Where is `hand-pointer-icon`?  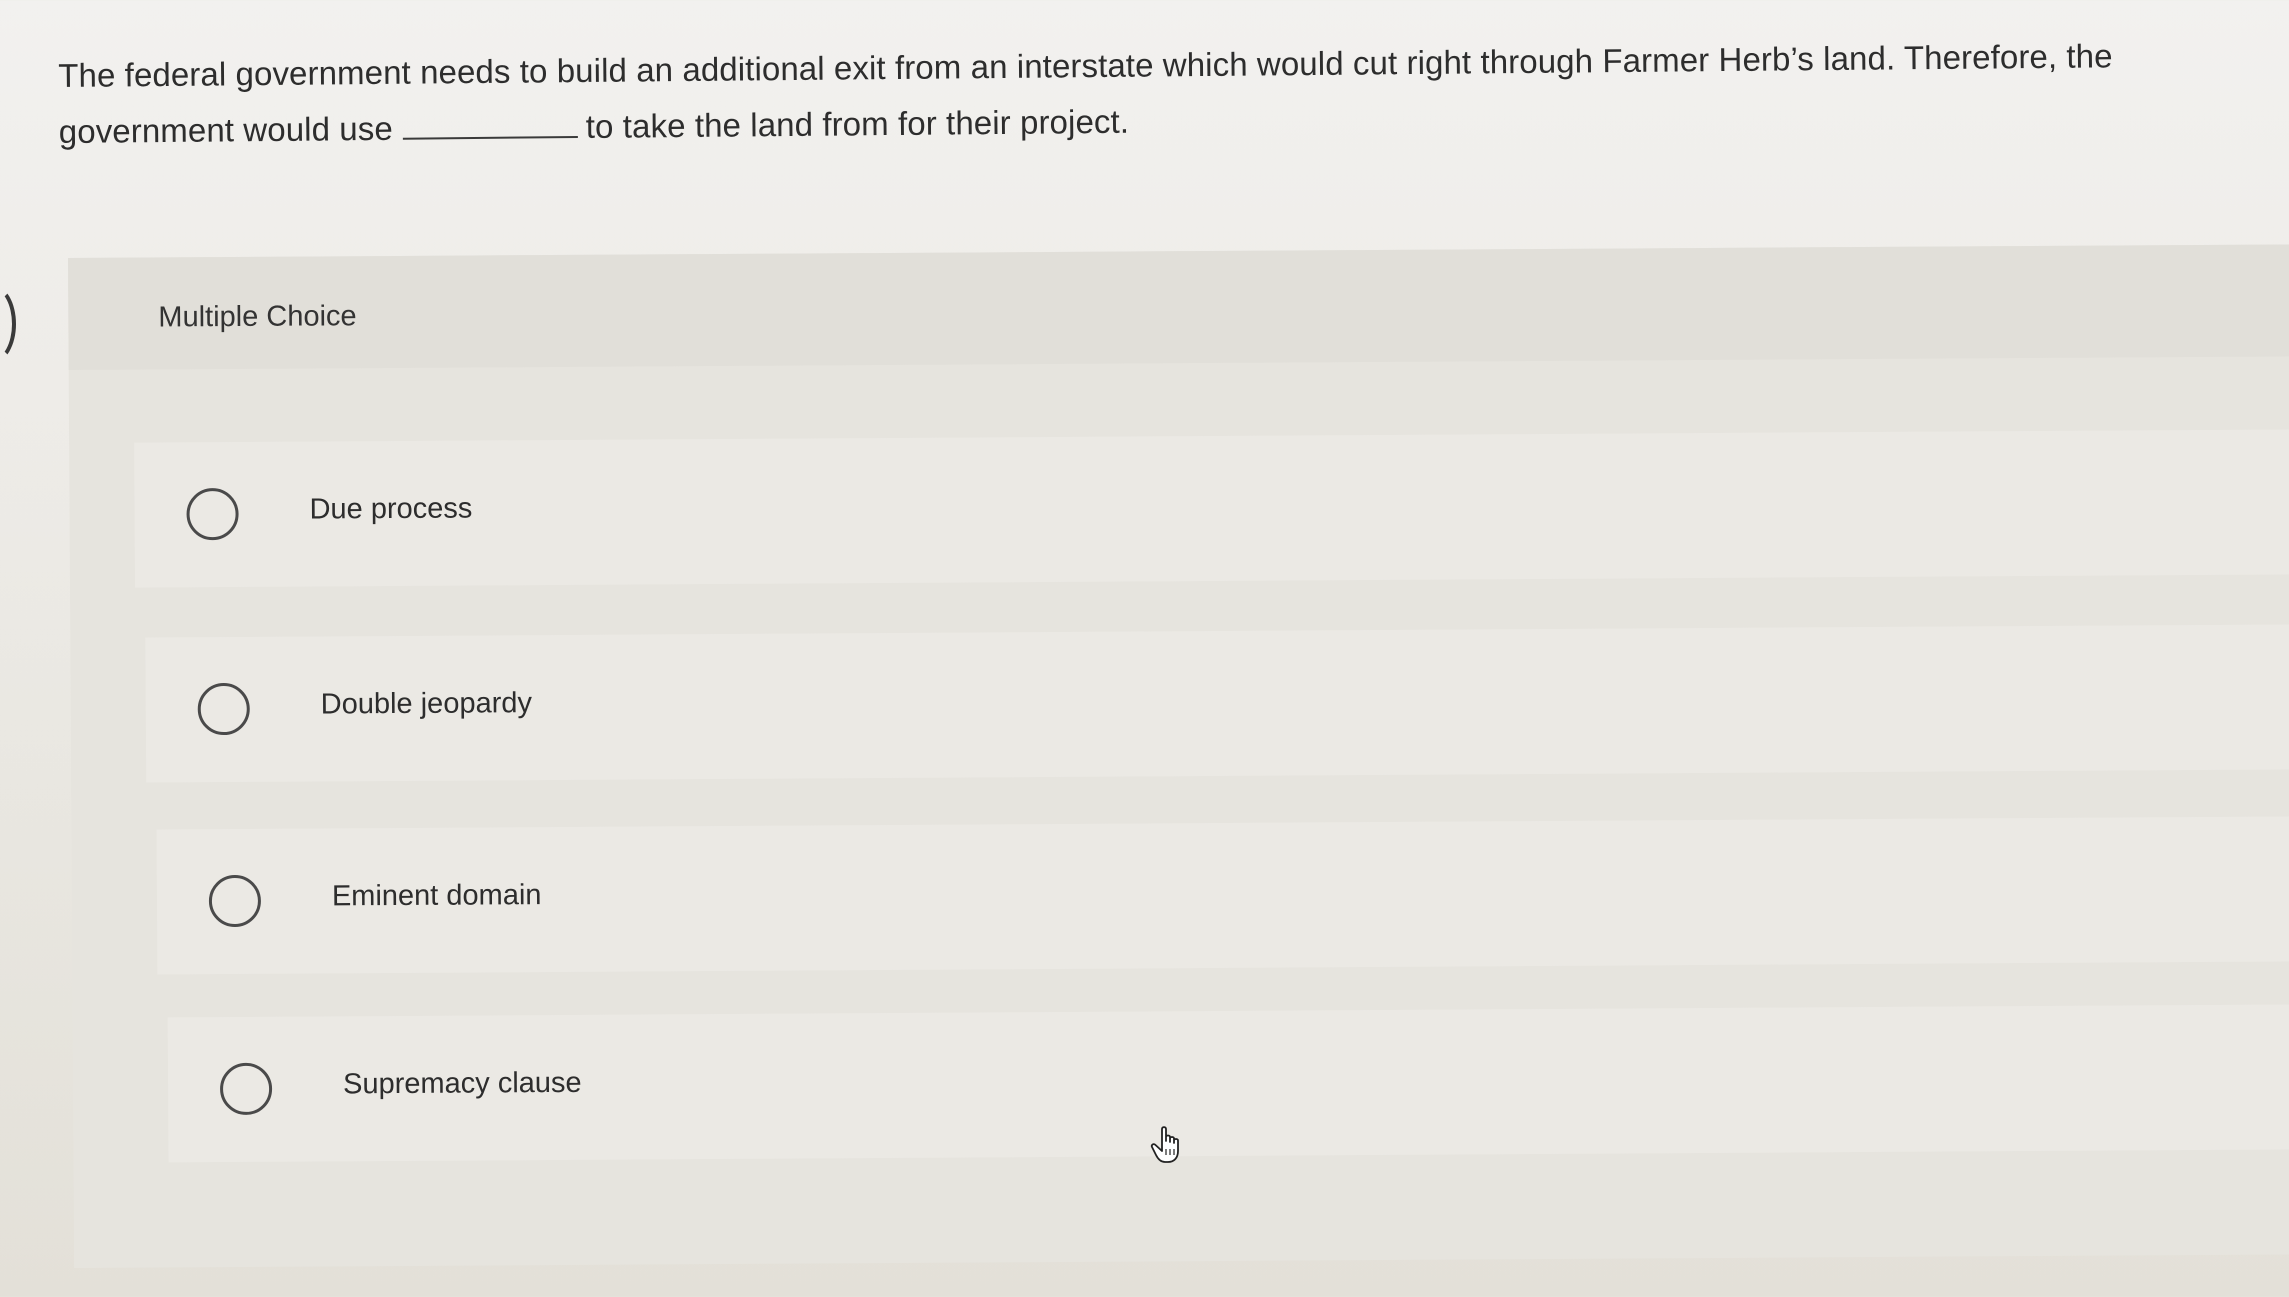 hand-pointer-icon is located at coordinates (1164, 1144).